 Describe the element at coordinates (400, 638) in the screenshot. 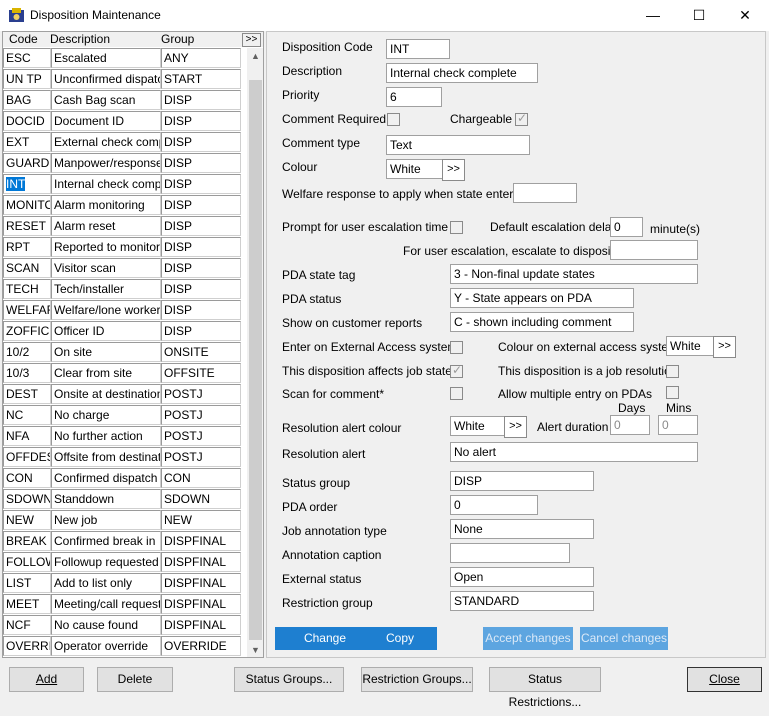

I see `copy-button: Copy` at that location.